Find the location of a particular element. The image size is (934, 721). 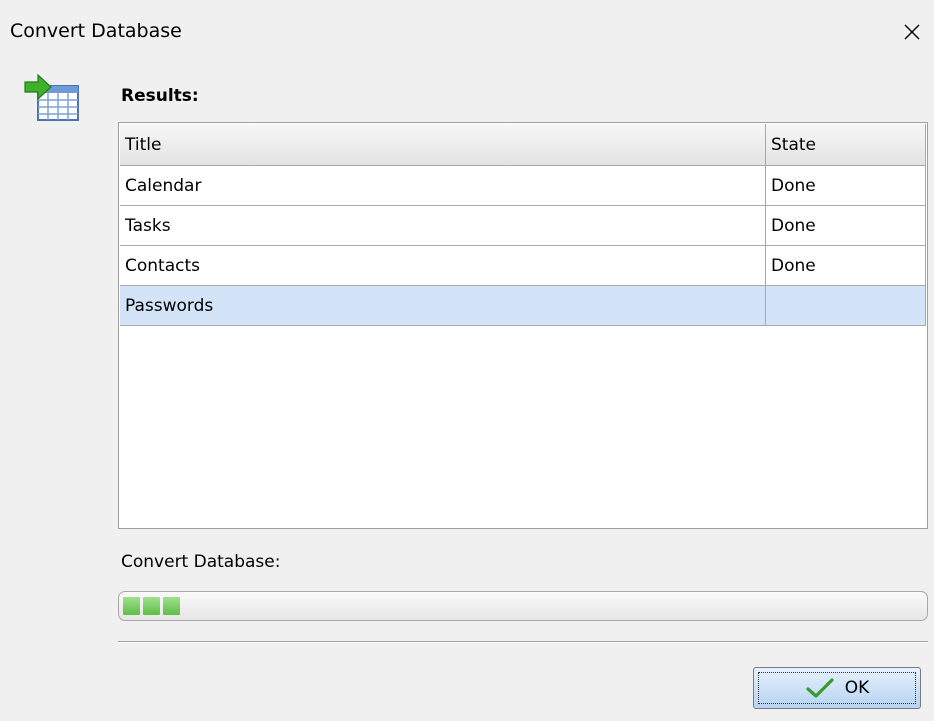

progress-label: Convert Database: is located at coordinates (201, 562).